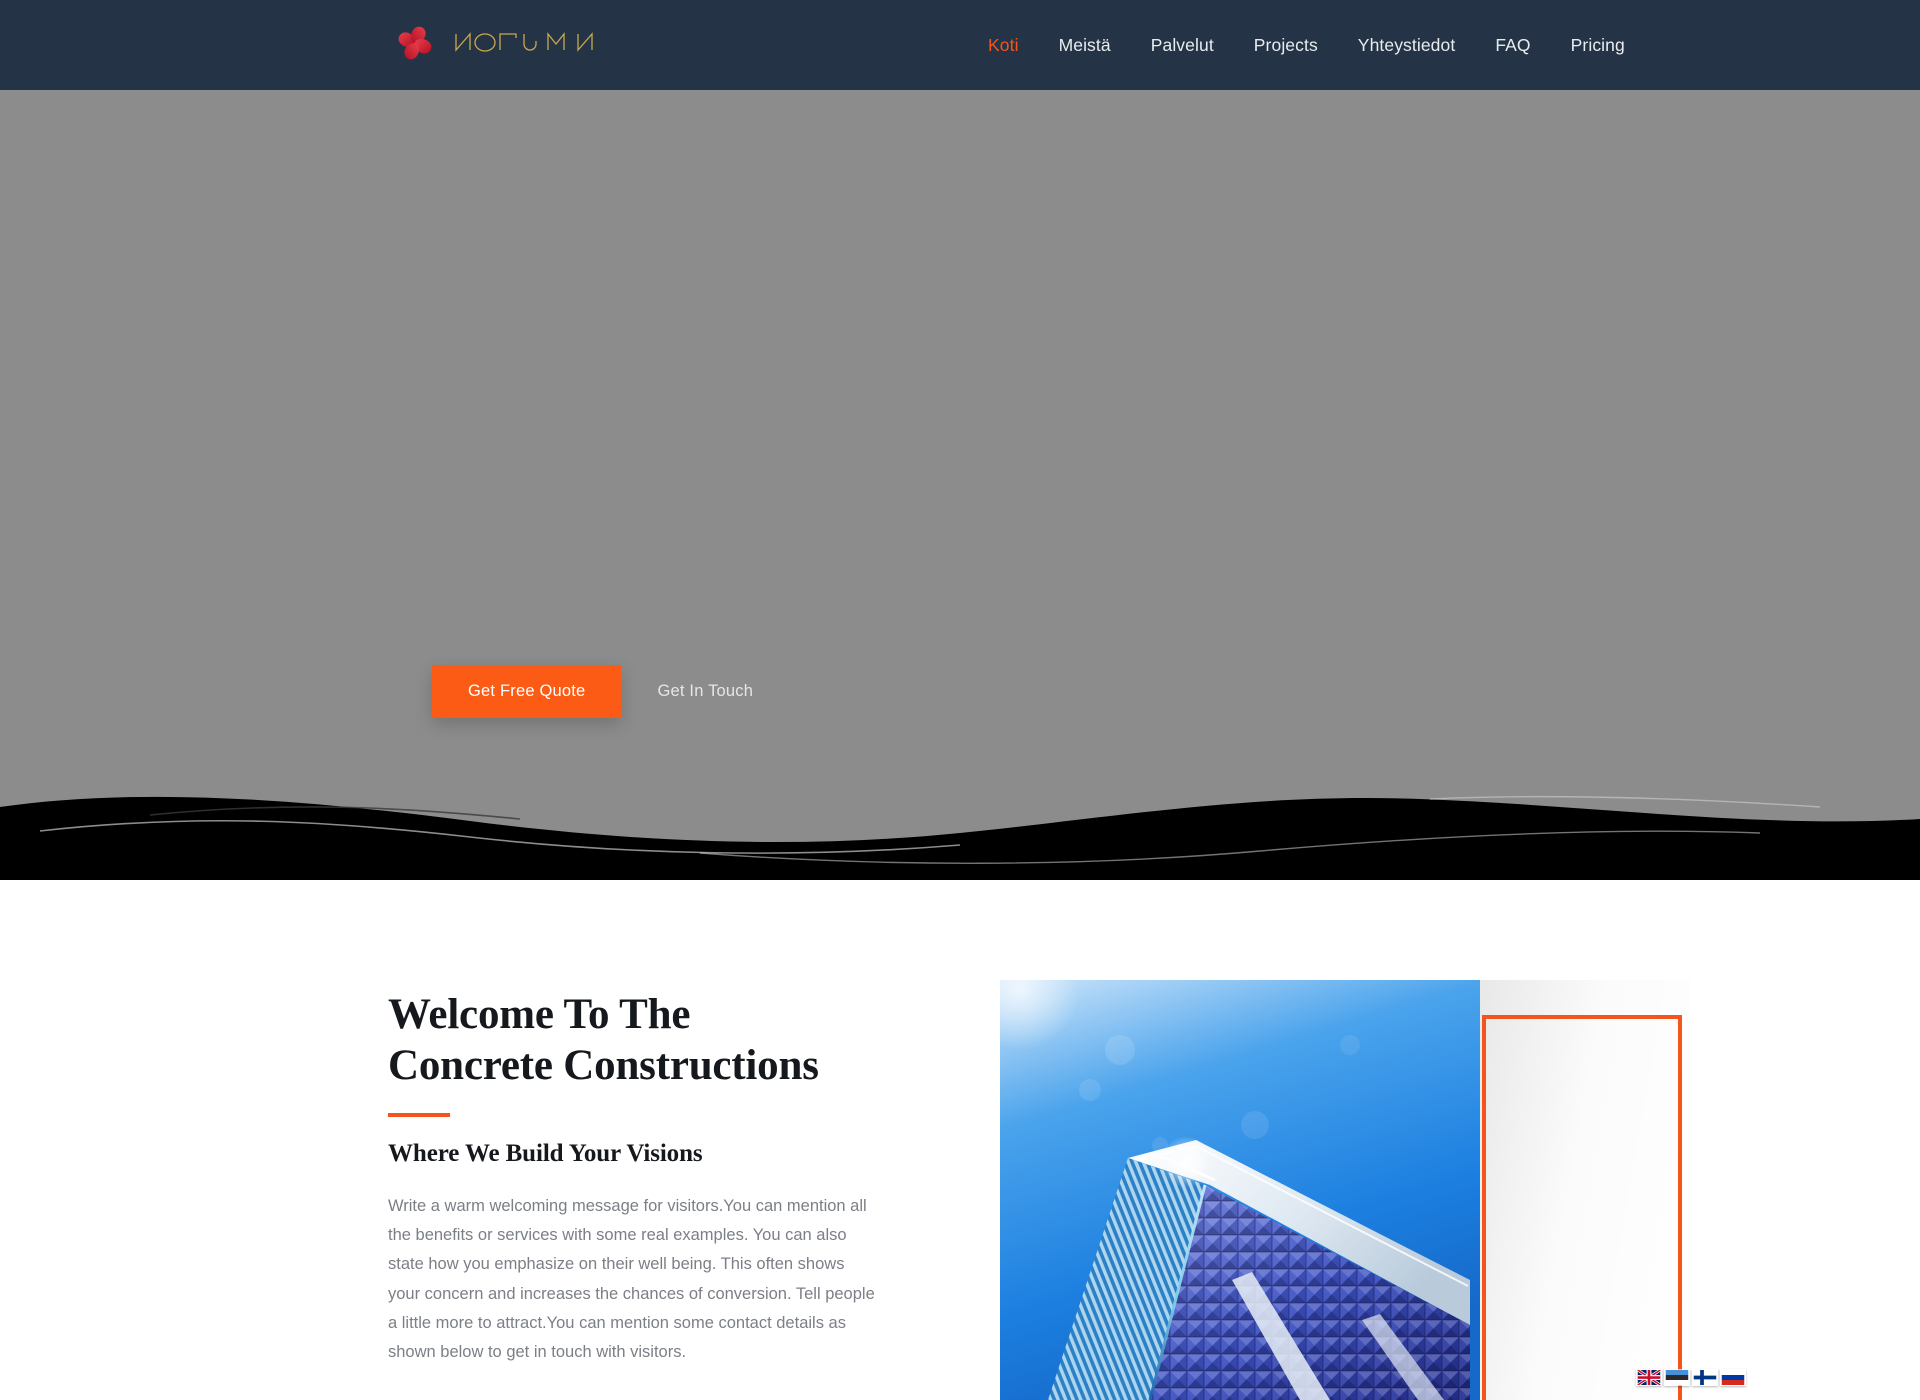 The width and height of the screenshot is (1920, 1400). I want to click on flag-finland-icon, so click(1705, 1377).